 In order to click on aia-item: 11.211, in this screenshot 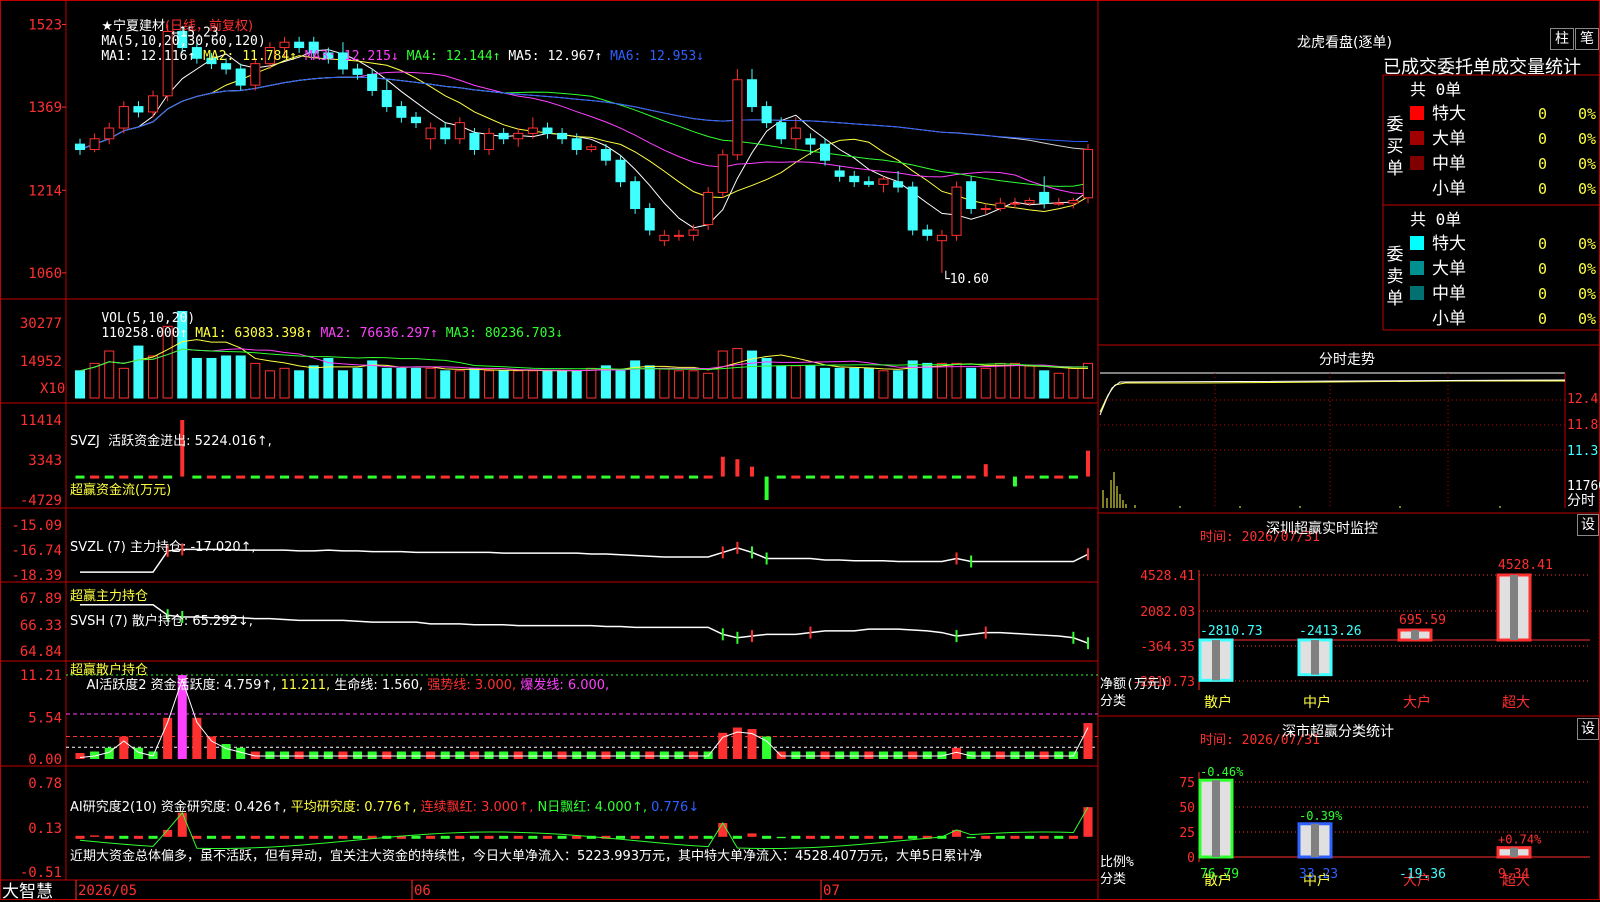, I will do `click(307, 685)`.